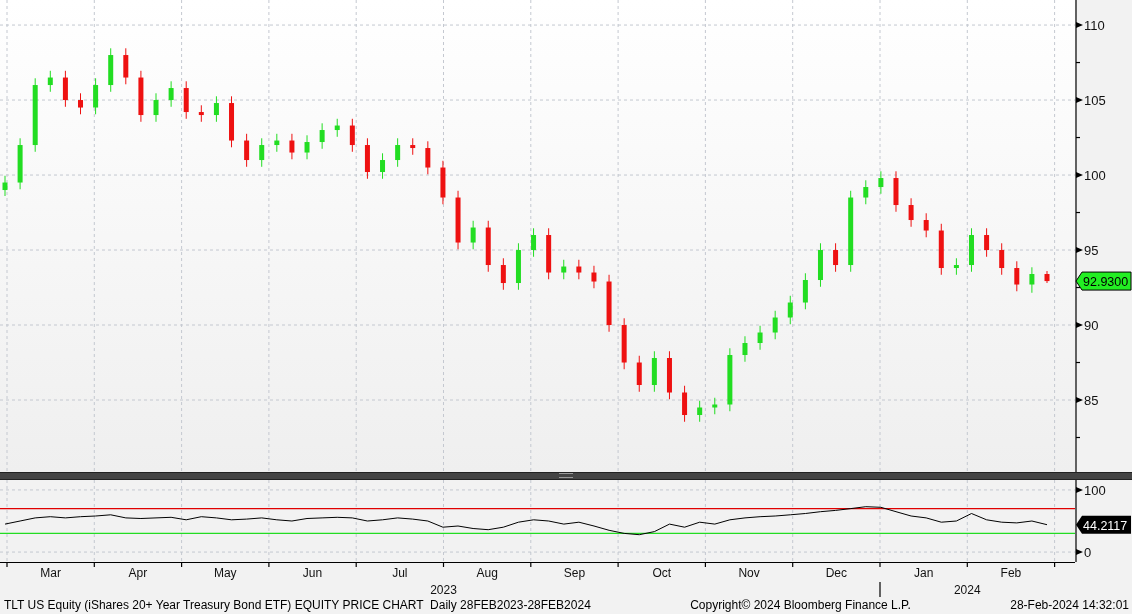 The image size is (1132, 614). Describe the element at coordinates (138, 572) in the screenshot. I see `month-label: Apr` at that location.